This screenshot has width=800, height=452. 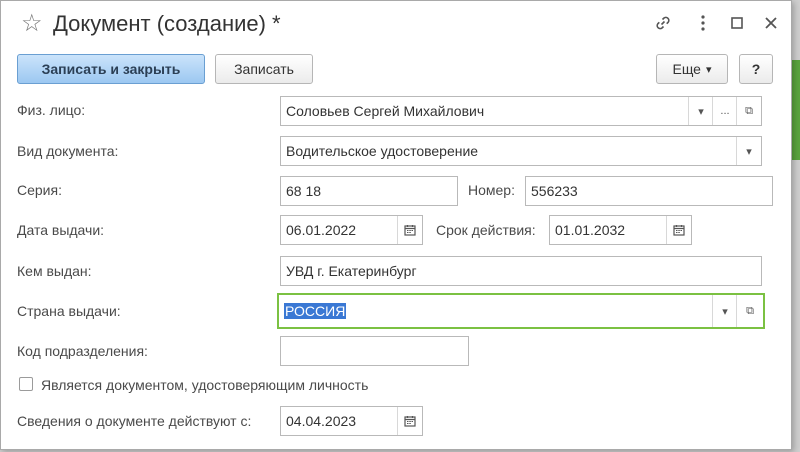 I want to click on issue-date-field: 06.01.2022, so click(x=351, y=230).